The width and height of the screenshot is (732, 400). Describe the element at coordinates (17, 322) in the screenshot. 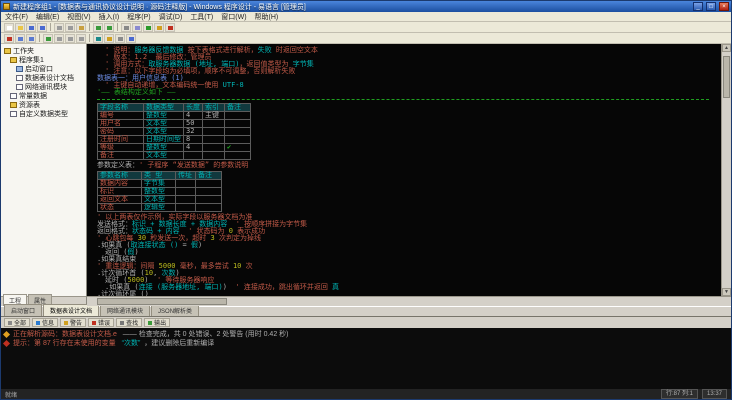

I see `output-filter-button-0: 全部` at that location.